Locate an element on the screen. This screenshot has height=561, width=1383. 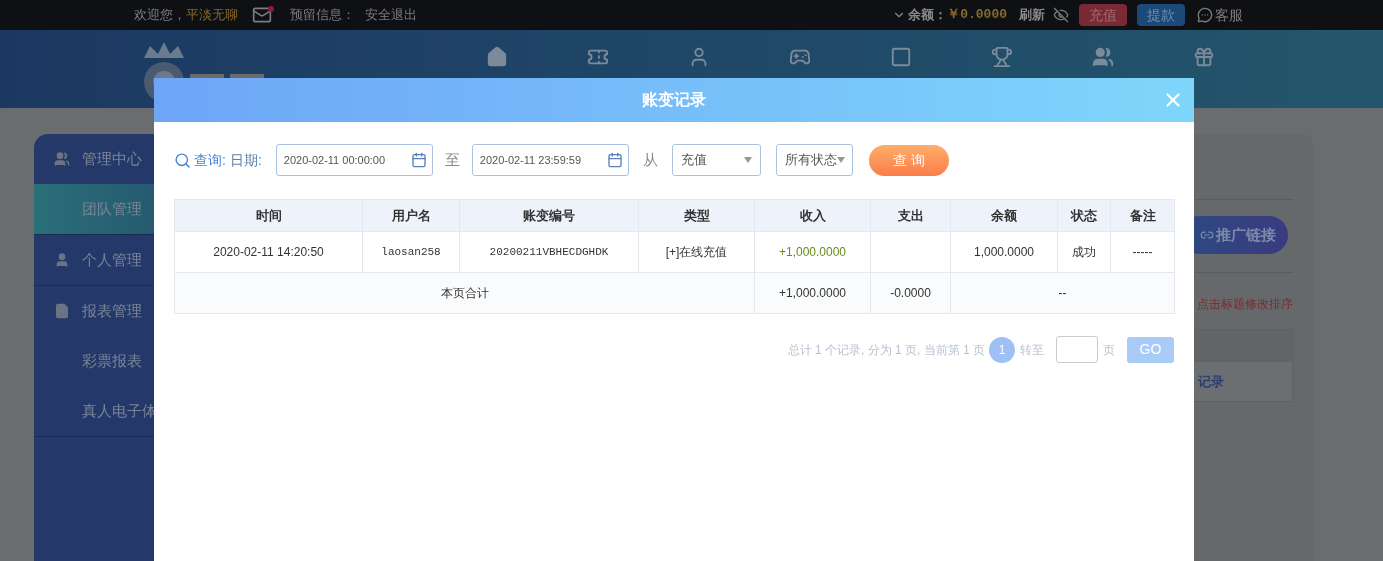
status-select: 所有状态 is located at coordinates (814, 160).